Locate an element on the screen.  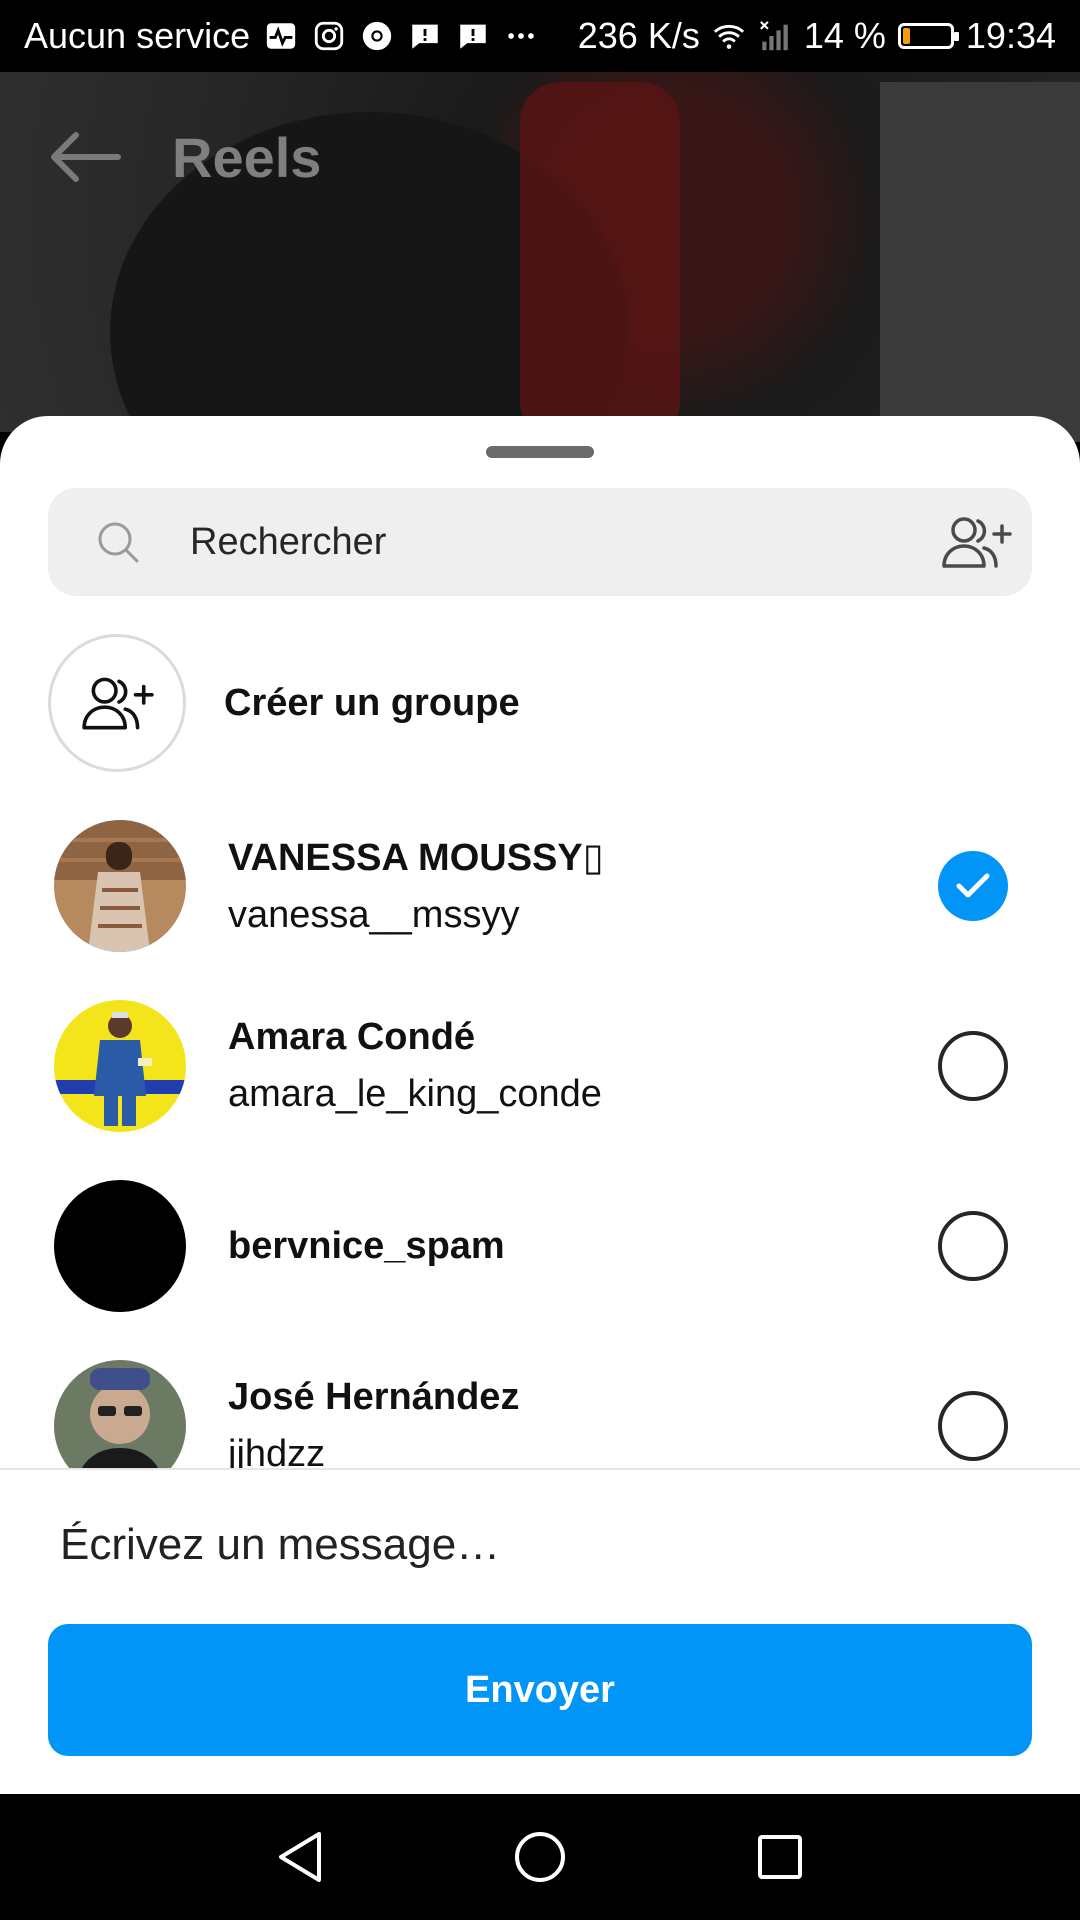
battery-fill is located at coordinates (906, 36).